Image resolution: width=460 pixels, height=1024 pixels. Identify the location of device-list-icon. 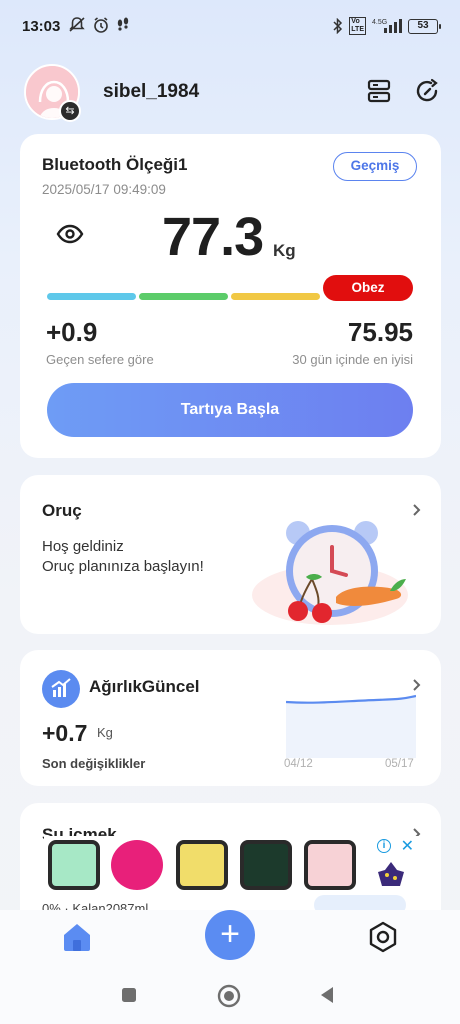
(379, 91).